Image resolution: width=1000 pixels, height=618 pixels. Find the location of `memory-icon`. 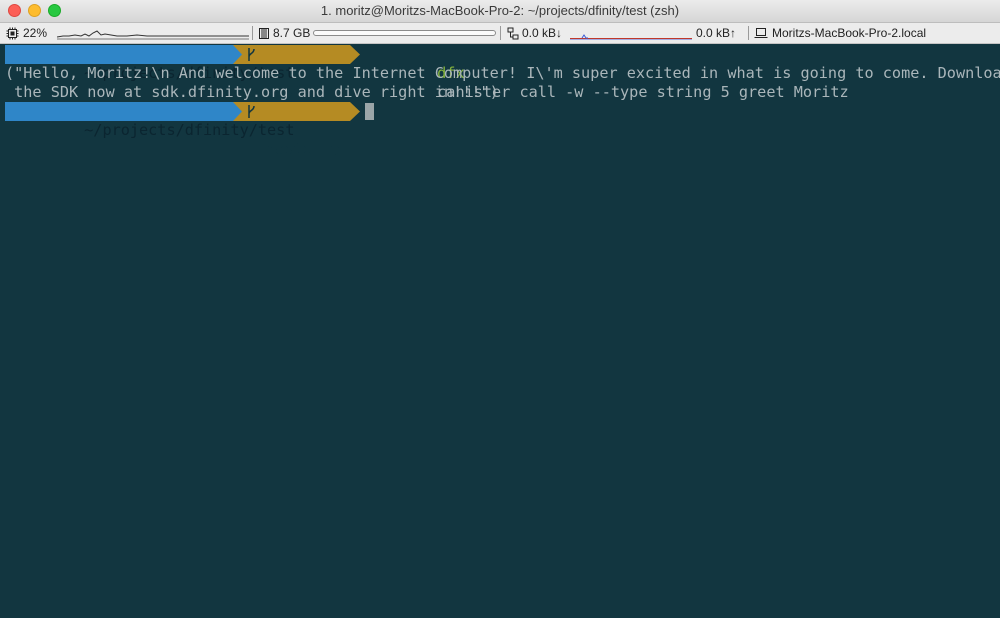

memory-icon is located at coordinates (264, 33).